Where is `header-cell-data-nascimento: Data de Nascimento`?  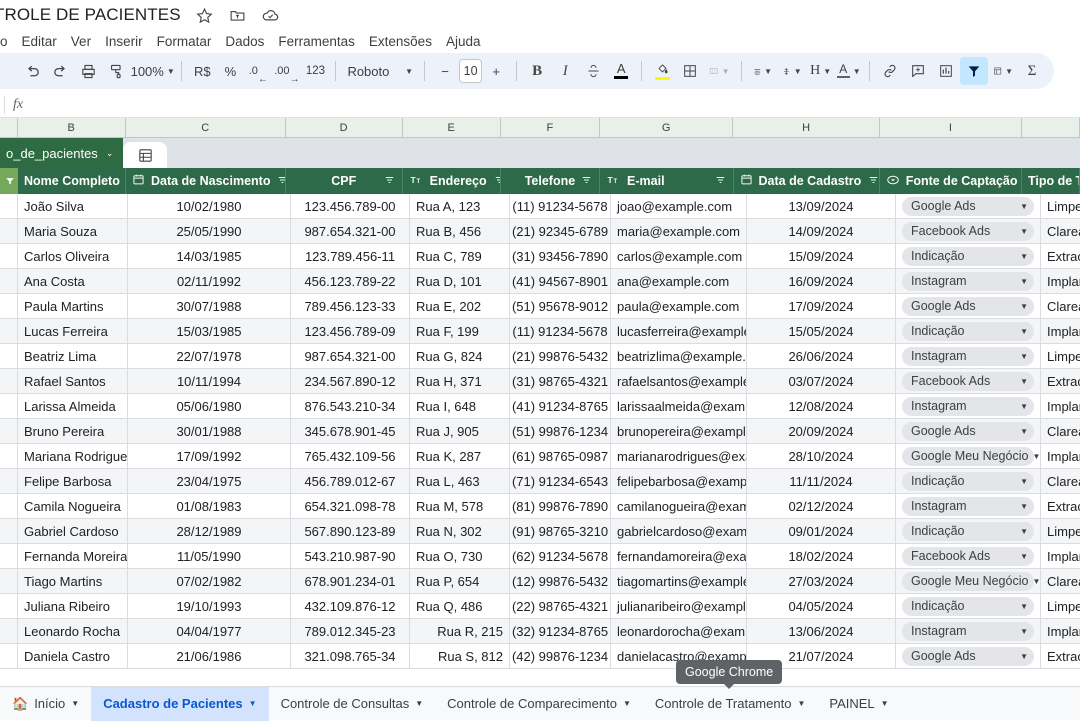
header-cell-data-nascimento: Data de Nascimento is located at coordinates (206, 181).